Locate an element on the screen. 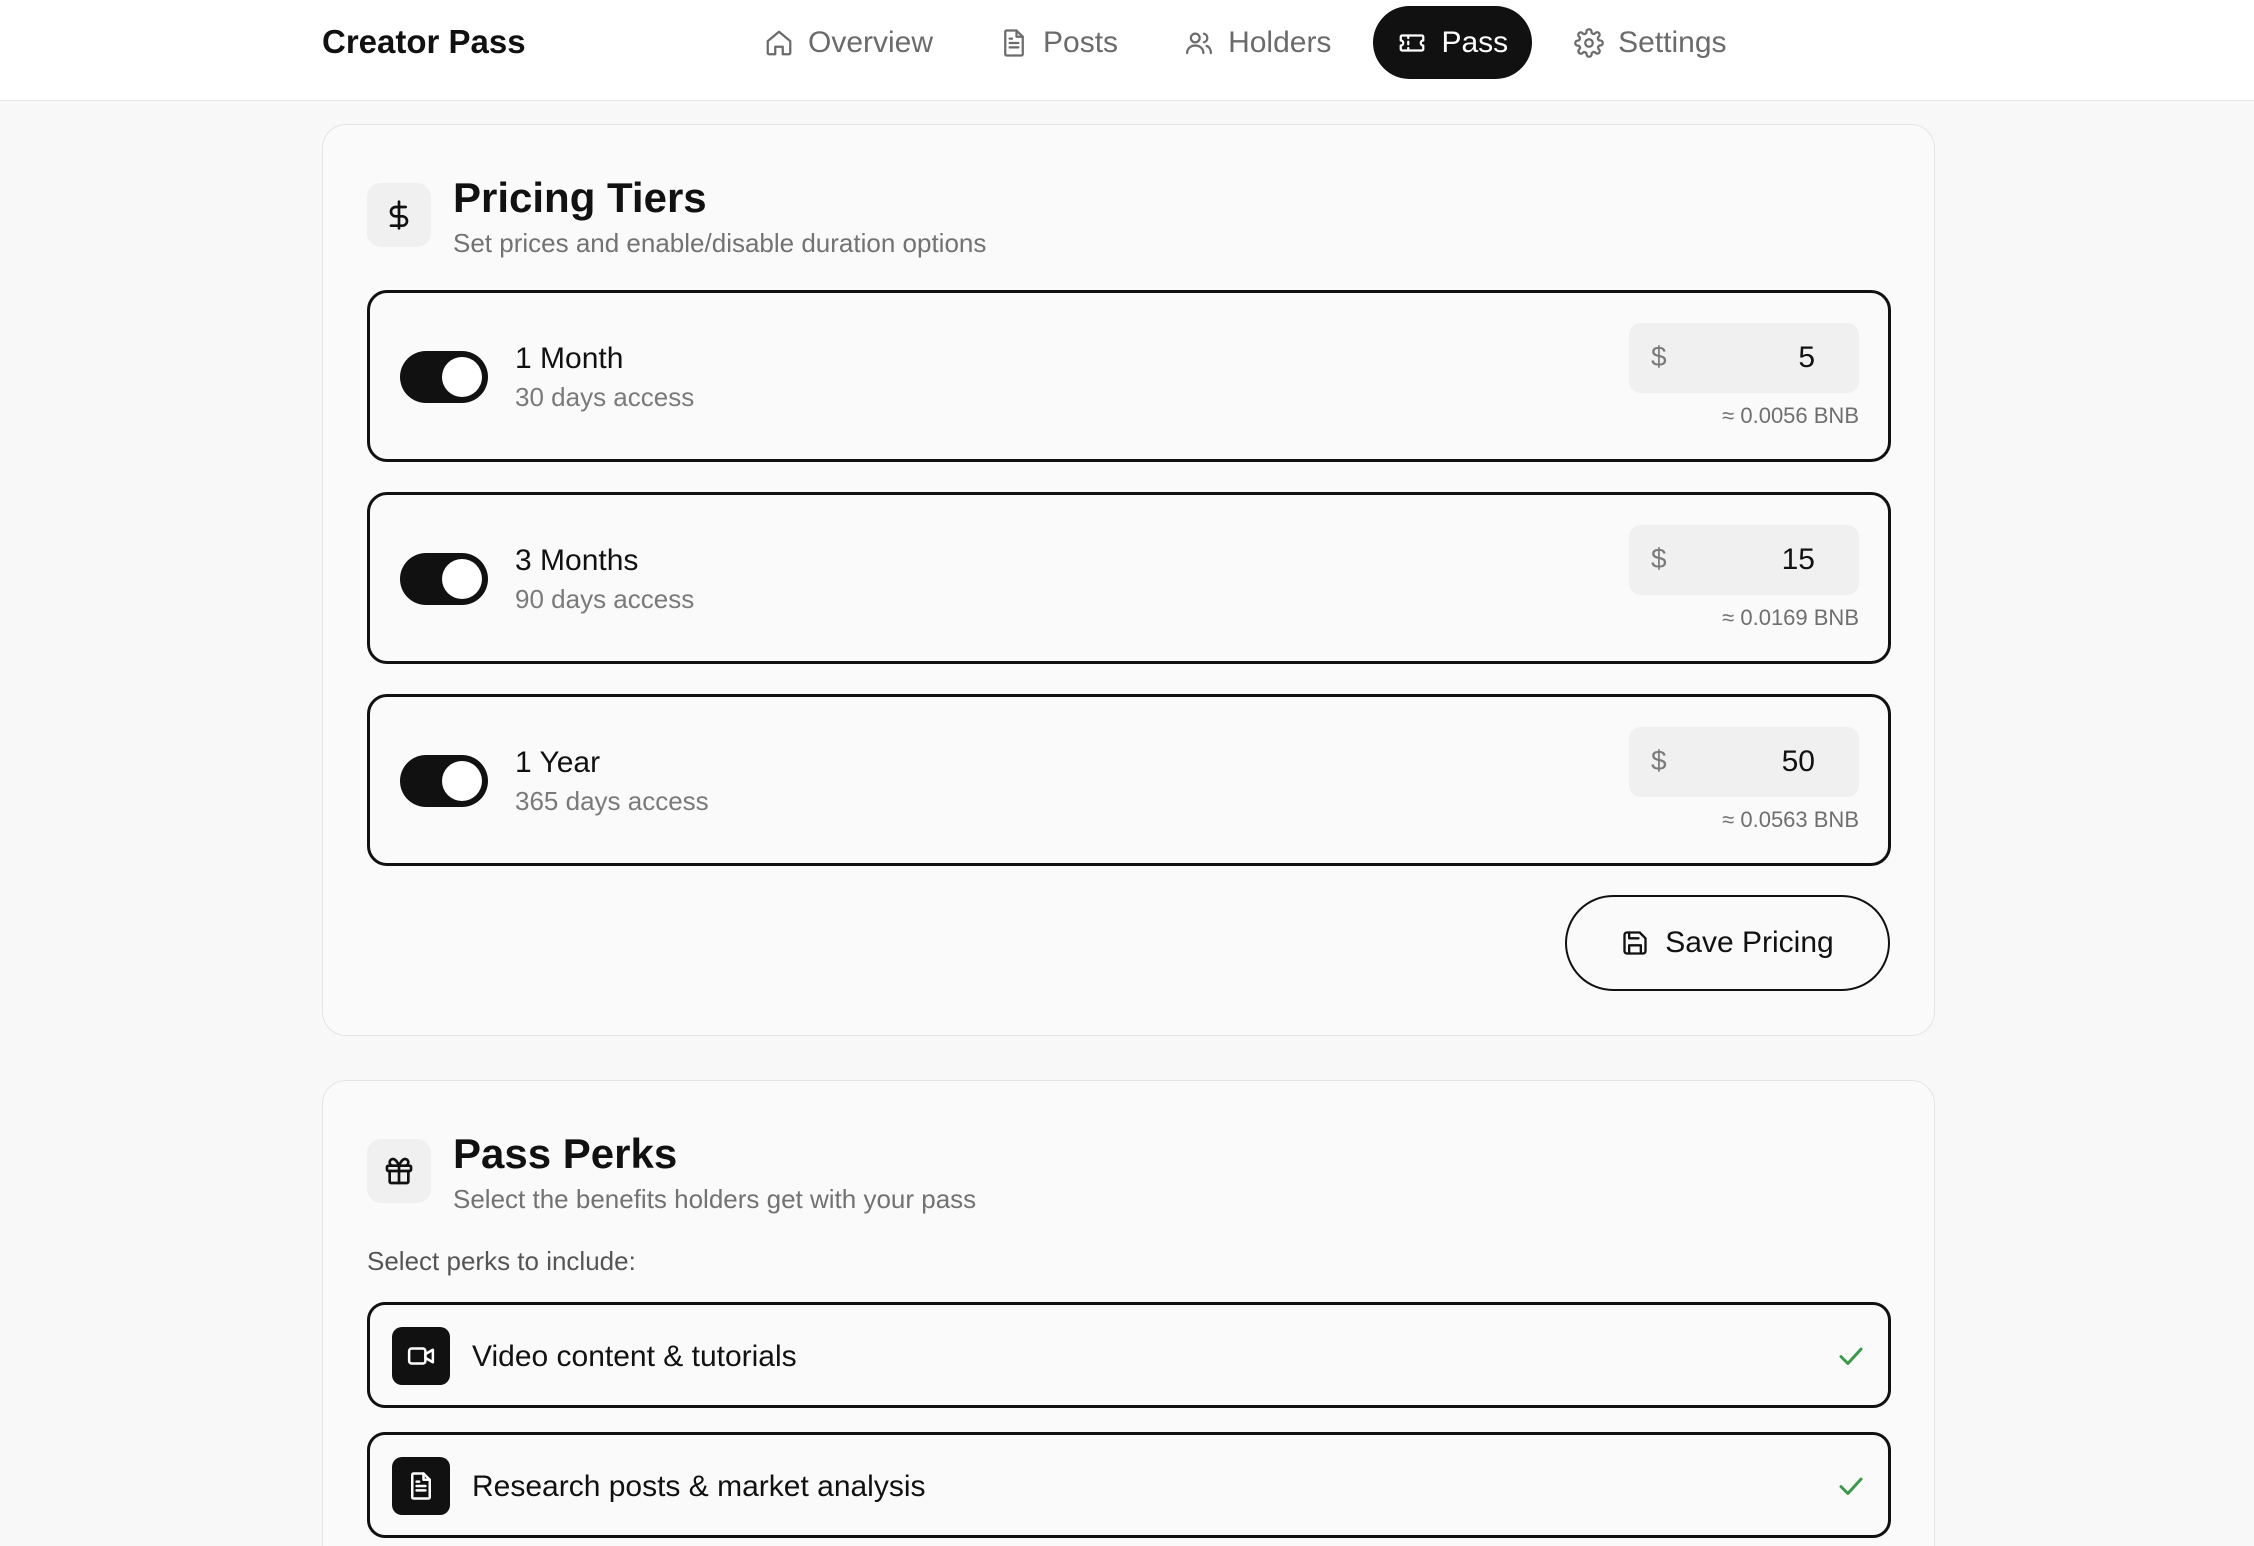 Image resolution: width=2254 pixels, height=1546 pixels. perks-prompt: Select perks to include: is located at coordinates (501, 1261).